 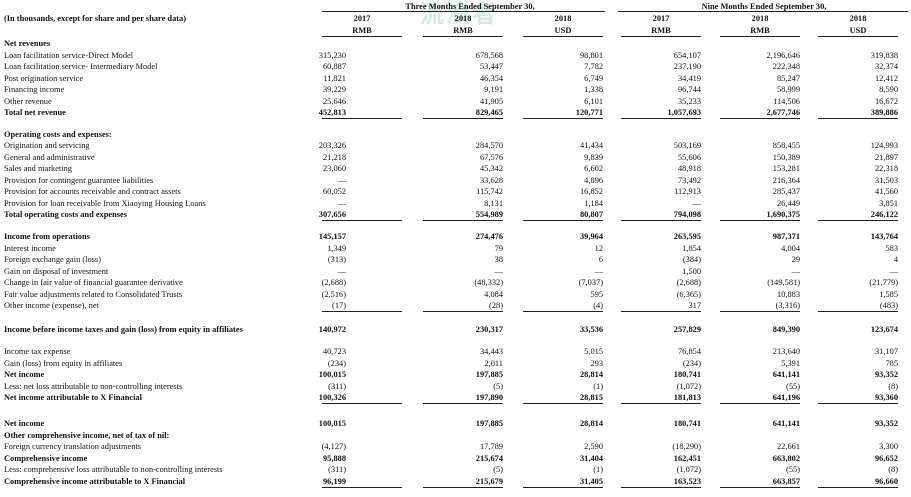 What do you see at coordinates (332, 55) in the screenshot?
I see `row-value: 315,230` at bounding box center [332, 55].